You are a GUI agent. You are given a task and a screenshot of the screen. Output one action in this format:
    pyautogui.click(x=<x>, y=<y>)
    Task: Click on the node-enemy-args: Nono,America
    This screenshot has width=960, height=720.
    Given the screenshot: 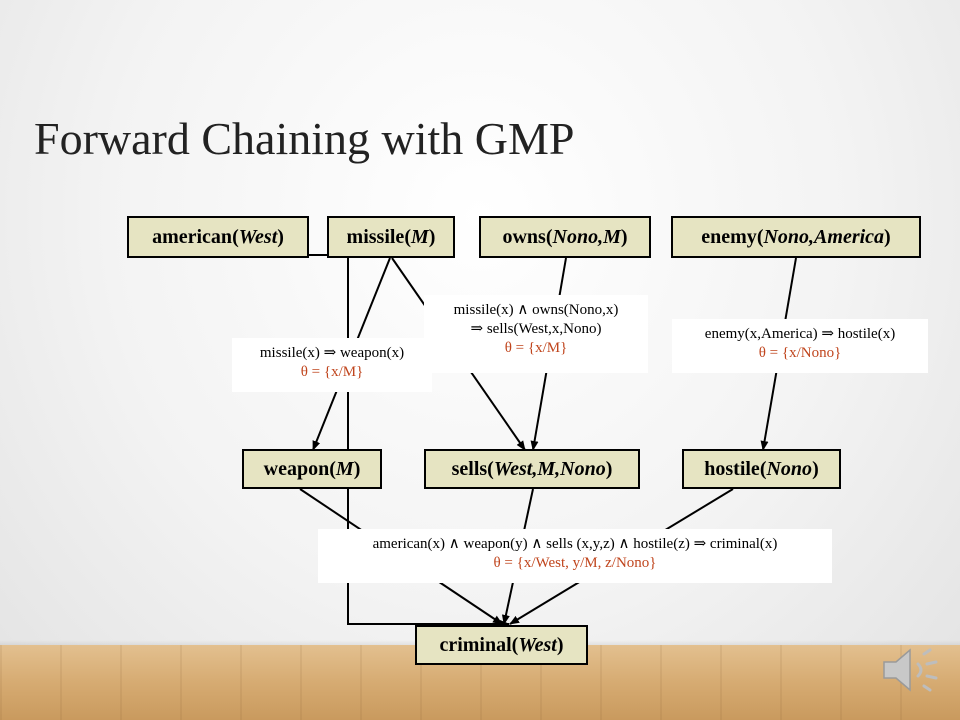 What is the action you would take?
    pyautogui.click(x=824, y=236)
    